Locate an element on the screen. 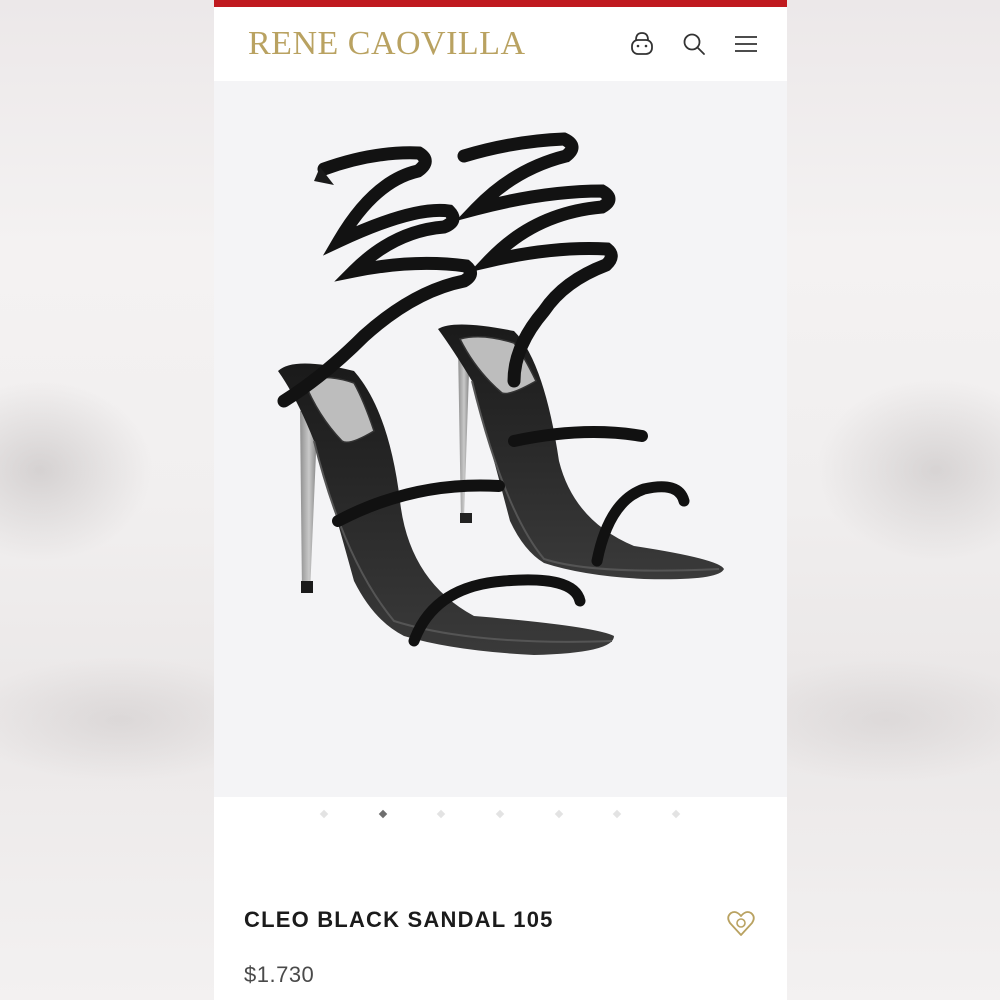  pagination-dot-active is located at coordinates (383, 814).